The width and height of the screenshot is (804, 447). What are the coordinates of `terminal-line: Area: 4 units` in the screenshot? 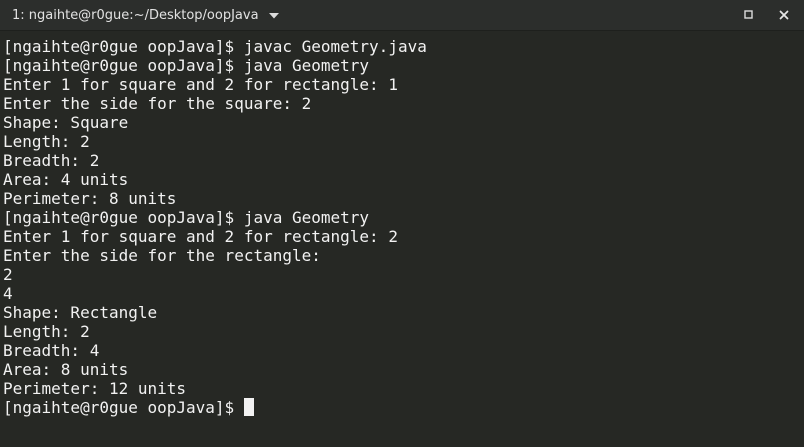 It's located at (66, 179).